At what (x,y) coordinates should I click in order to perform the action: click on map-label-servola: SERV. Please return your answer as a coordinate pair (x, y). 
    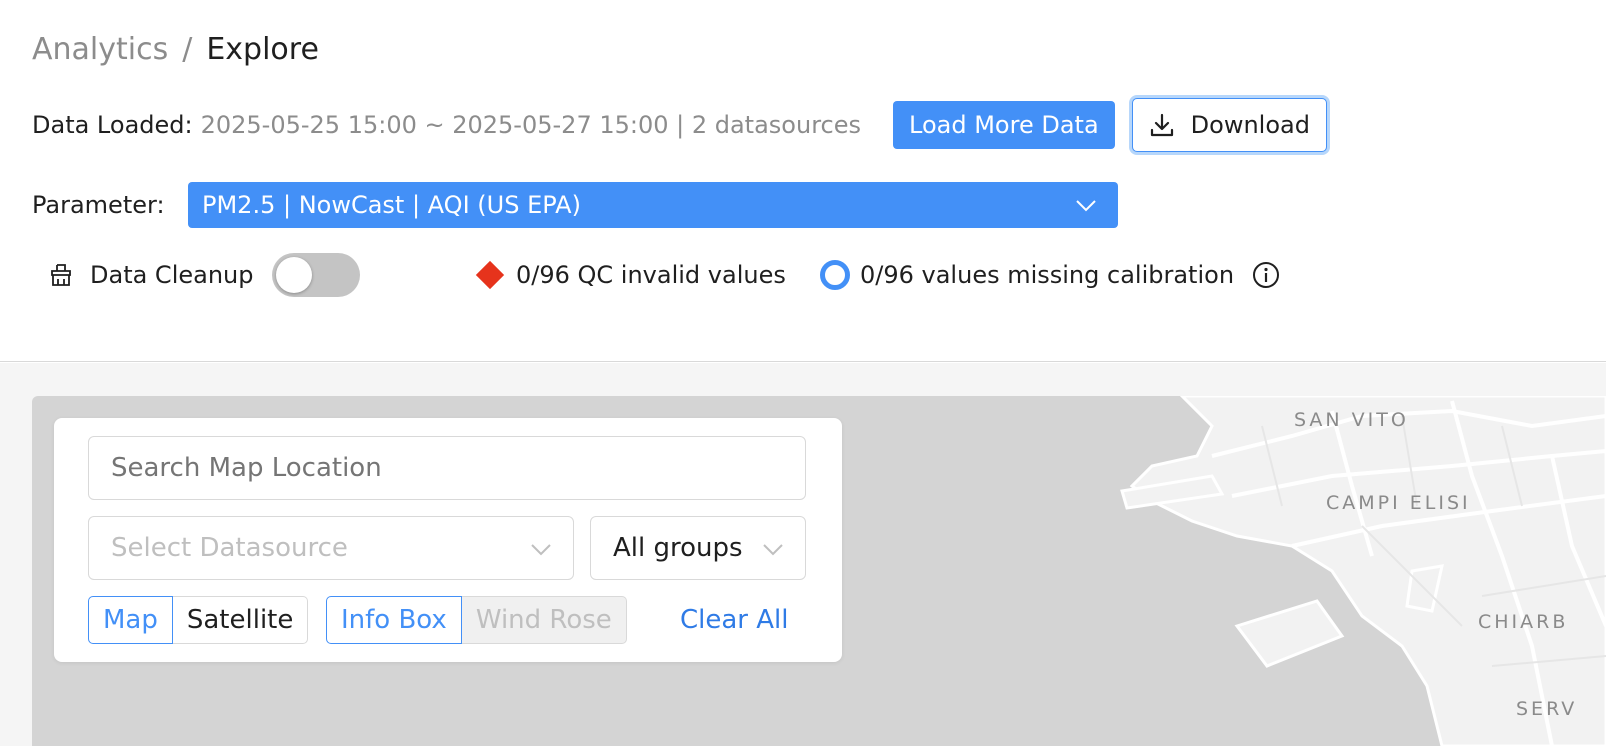
    Looking at the image, I should click on (1547, 709).